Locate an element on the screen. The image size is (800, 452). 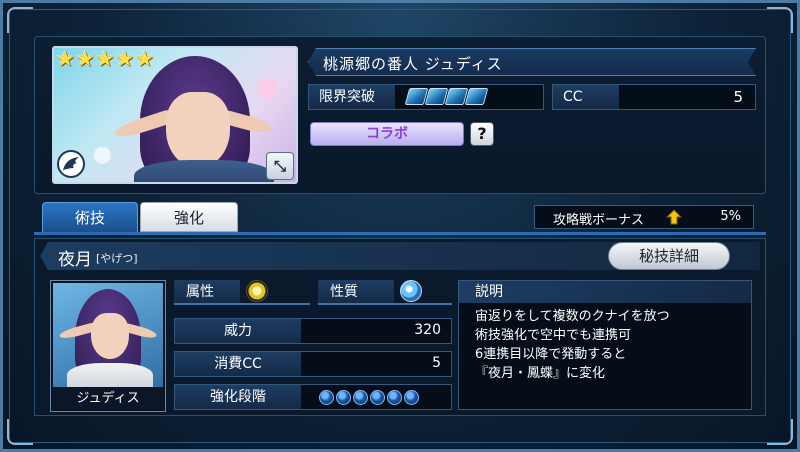
limit-break-gems is located at coordinates (446, 96).